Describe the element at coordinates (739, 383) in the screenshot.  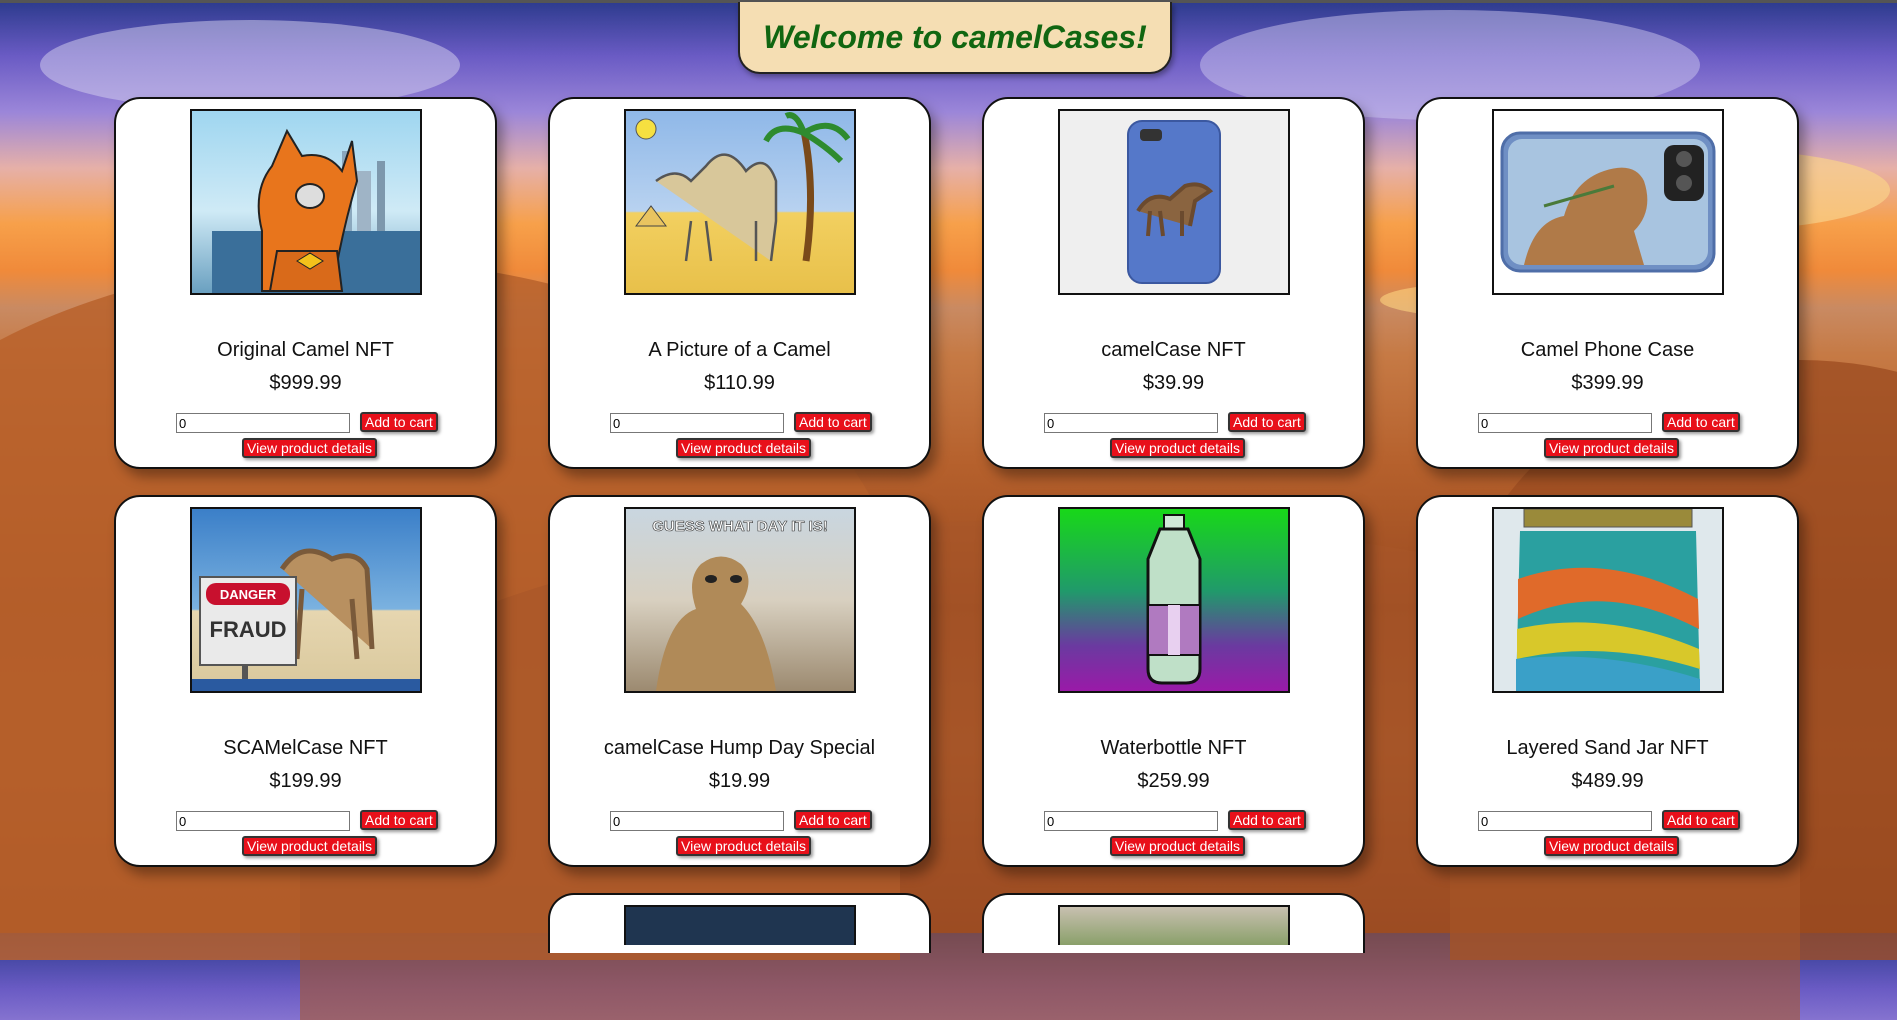
I see `product-price: $110.99` at that location.